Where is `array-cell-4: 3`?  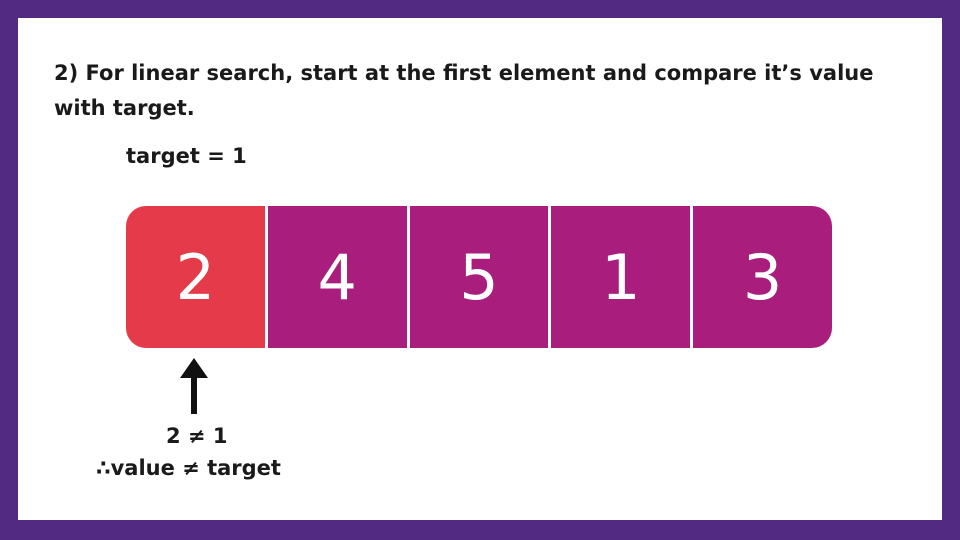
array-cell-4: 3 is located at coordinates (761, 277).